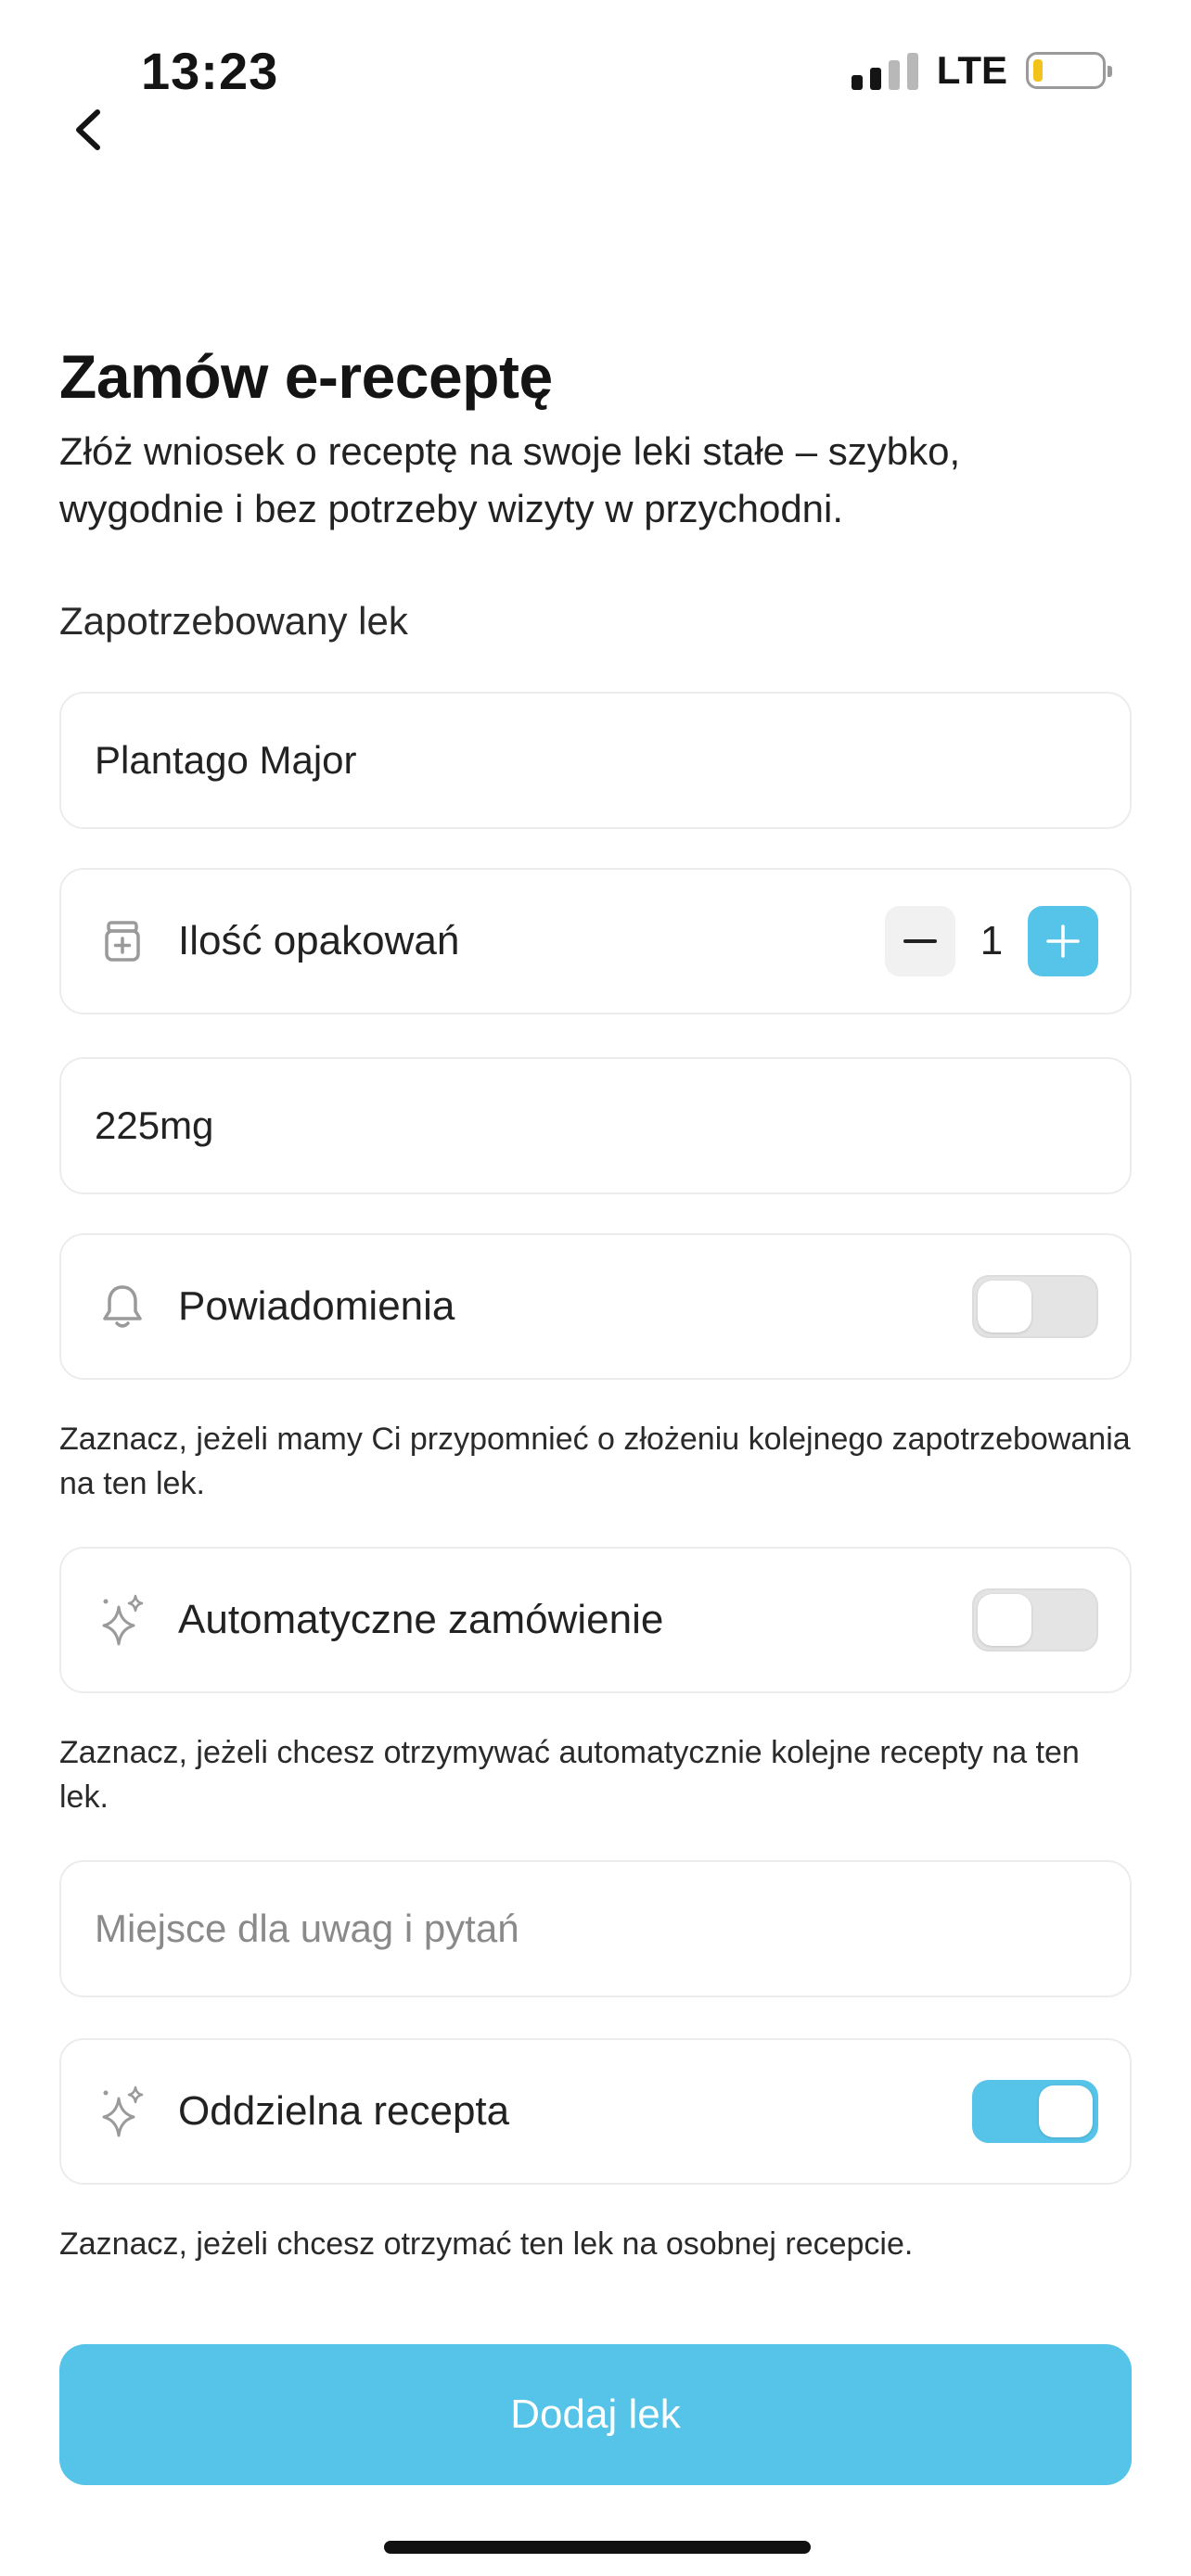 The width and height of the screenshot is (1191, 2576). What do you see at coordinates (122, 1306) in the screenshot?
I see `bell-icon` at bounding box center [122, 1306].